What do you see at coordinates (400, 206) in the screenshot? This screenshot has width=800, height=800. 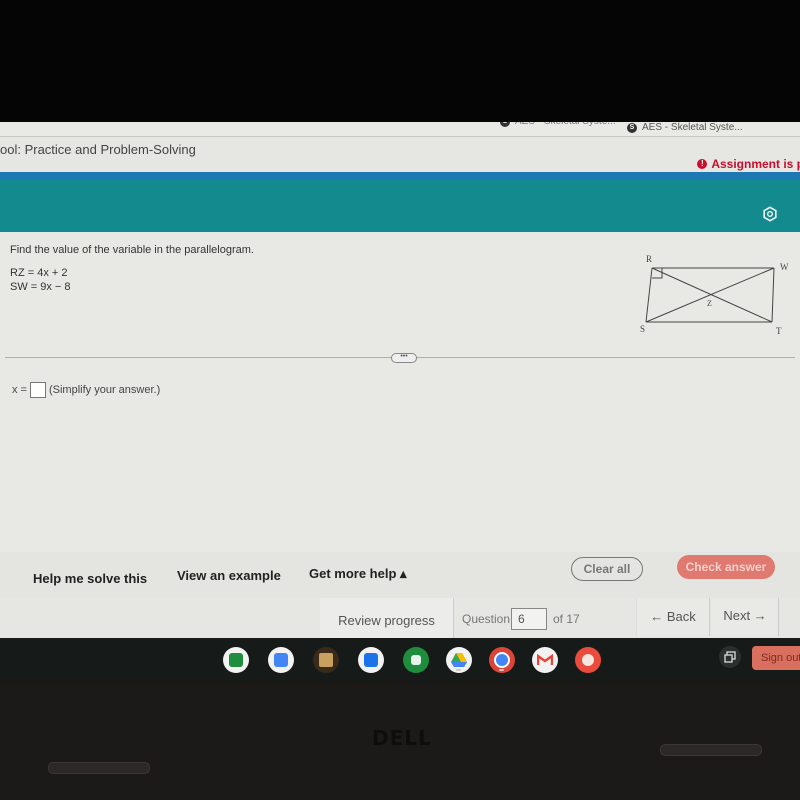 I see `question-toolbar` at bounding box center [400, 206].